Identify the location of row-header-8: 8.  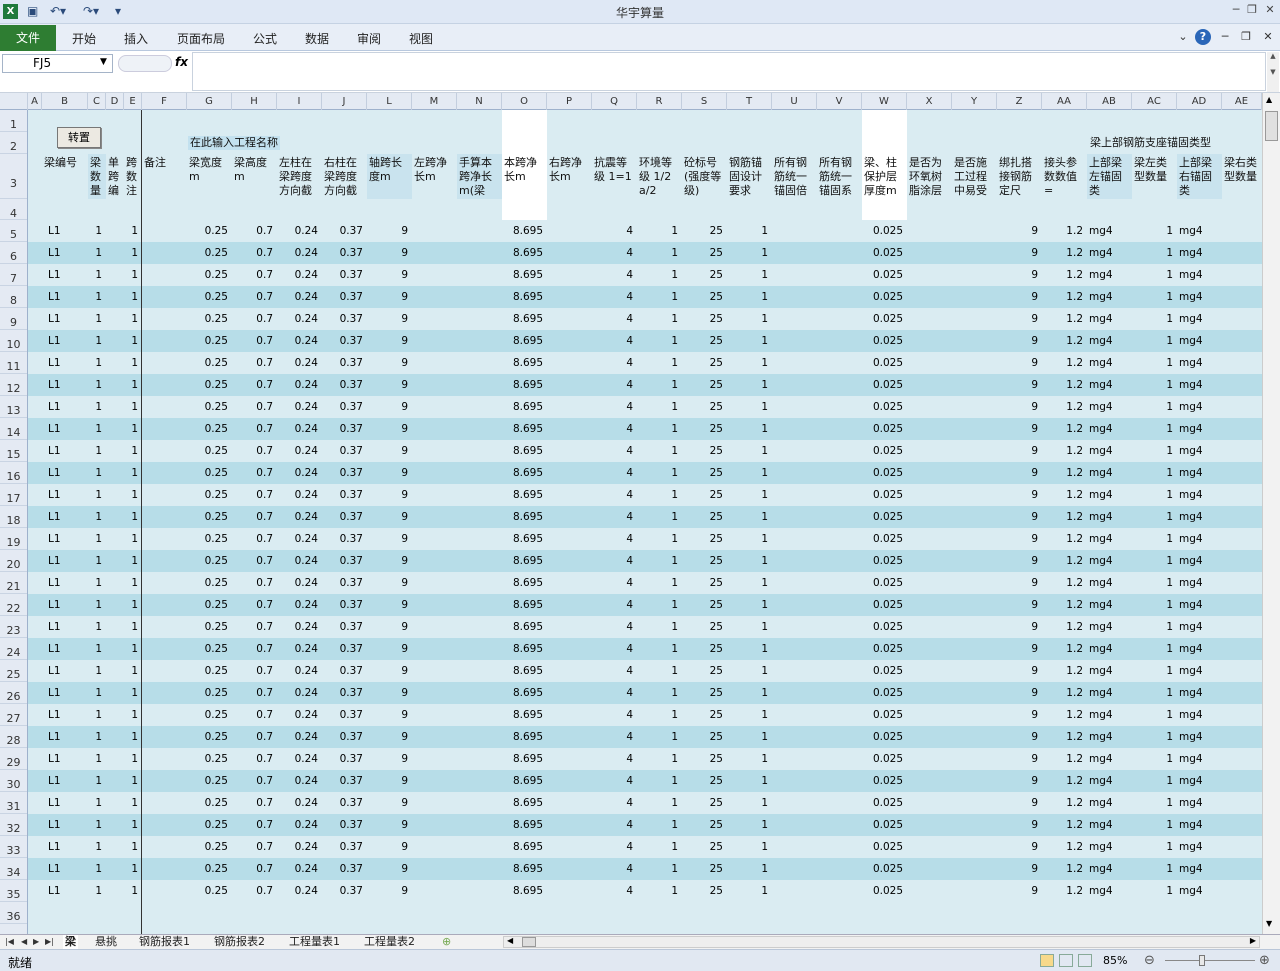
(13, 297).